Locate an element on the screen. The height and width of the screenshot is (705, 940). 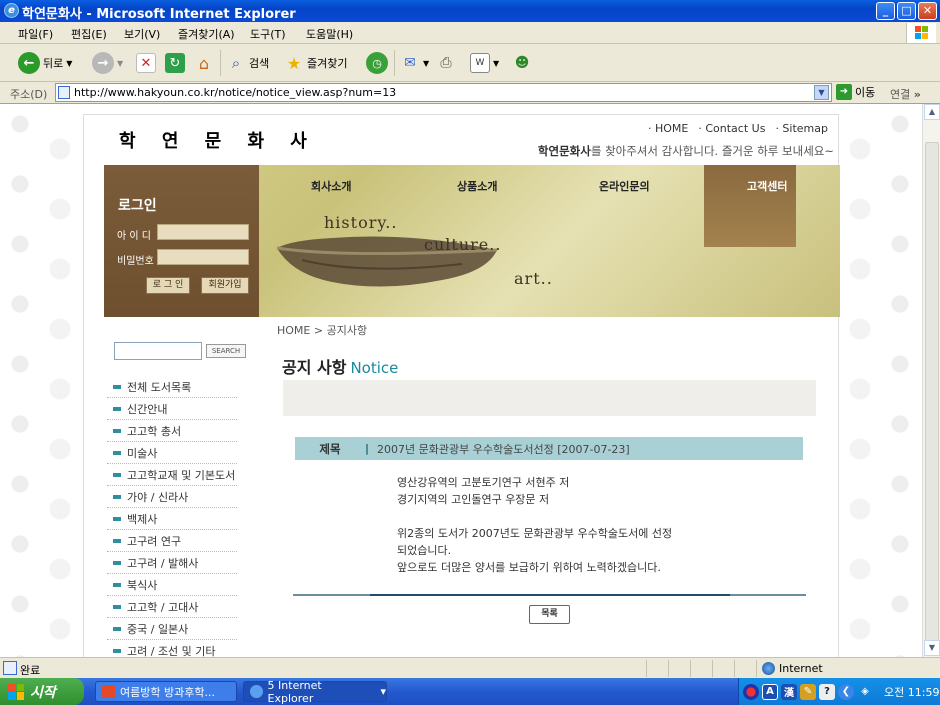
nav-products: 상품소개 is located at coordinates (477, 186).